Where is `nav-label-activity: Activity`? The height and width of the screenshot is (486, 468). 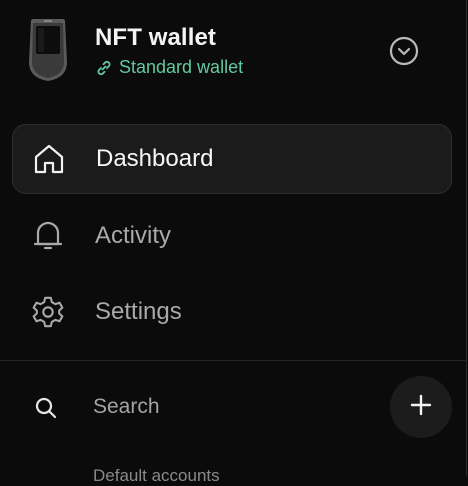
nav-label-activity: Activity is located at coordinates (133, 235).